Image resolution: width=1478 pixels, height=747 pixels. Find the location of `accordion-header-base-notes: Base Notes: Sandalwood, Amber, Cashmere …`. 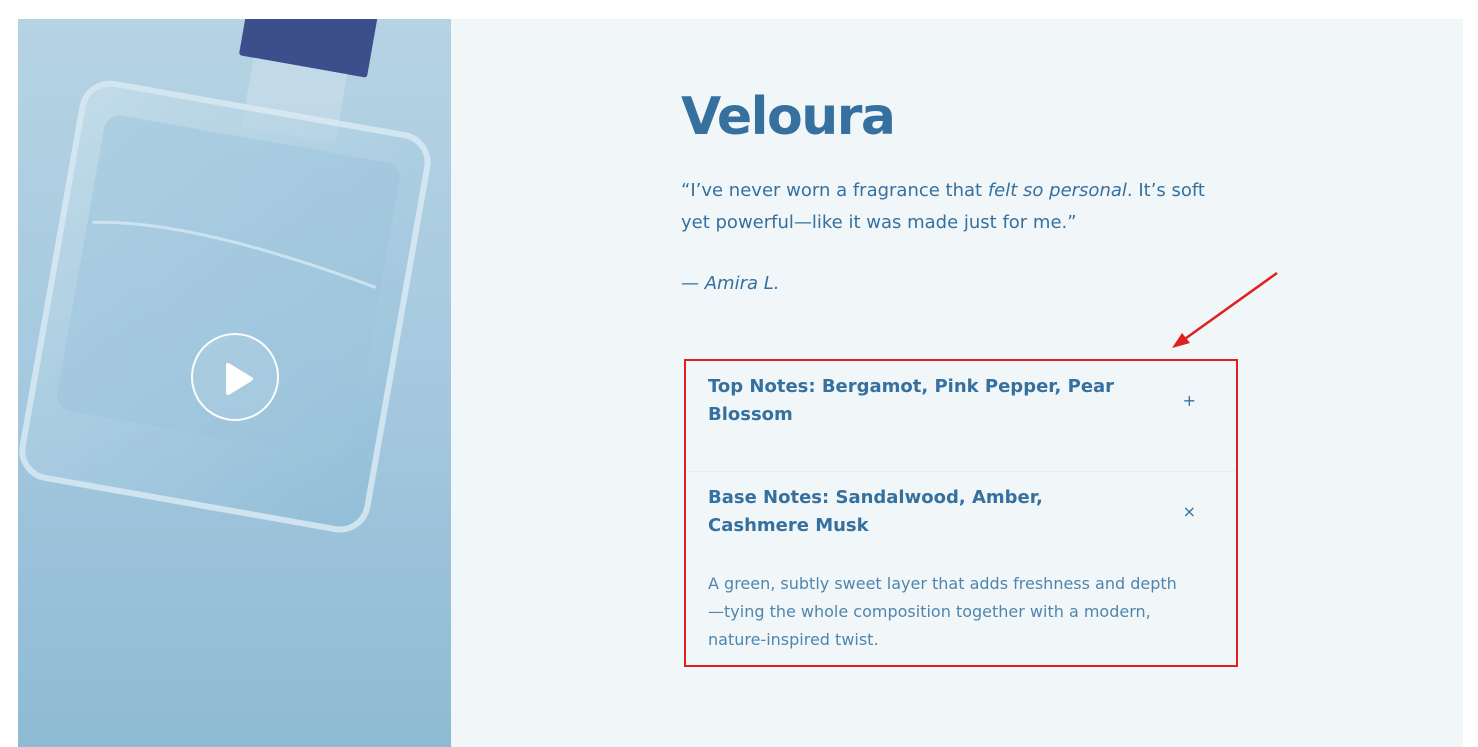

accordion-header-base-notes: Base Notes: Sandalwood, Amber, Cashmere … is located at coordinates (961, 527).